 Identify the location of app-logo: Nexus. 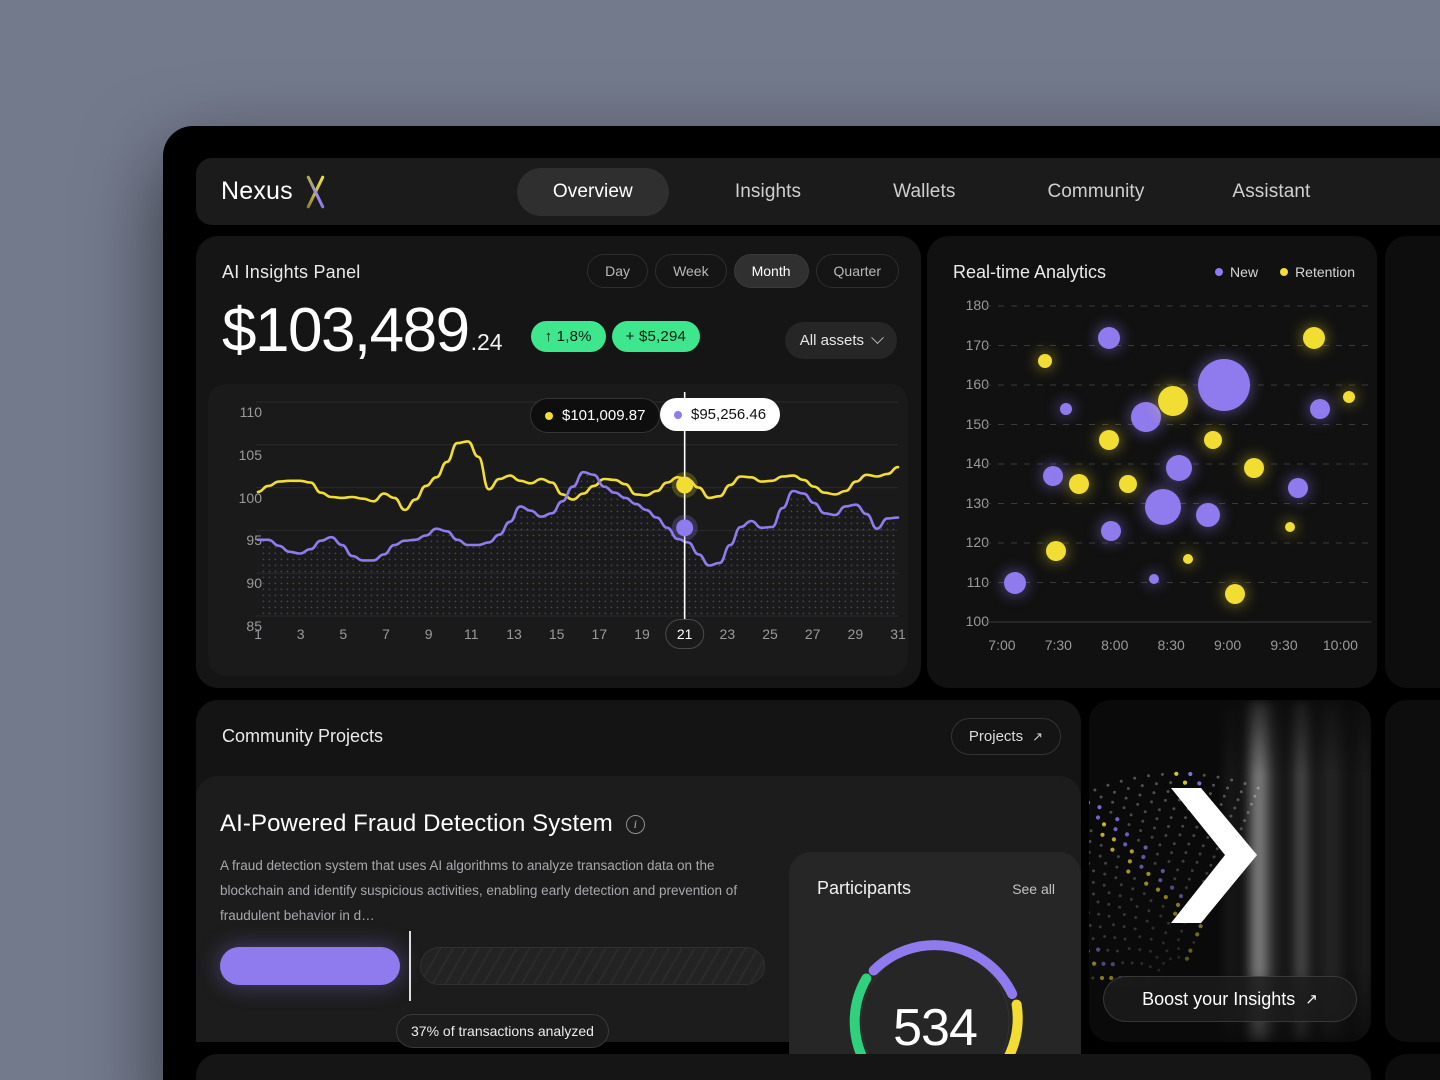
(276, 192).